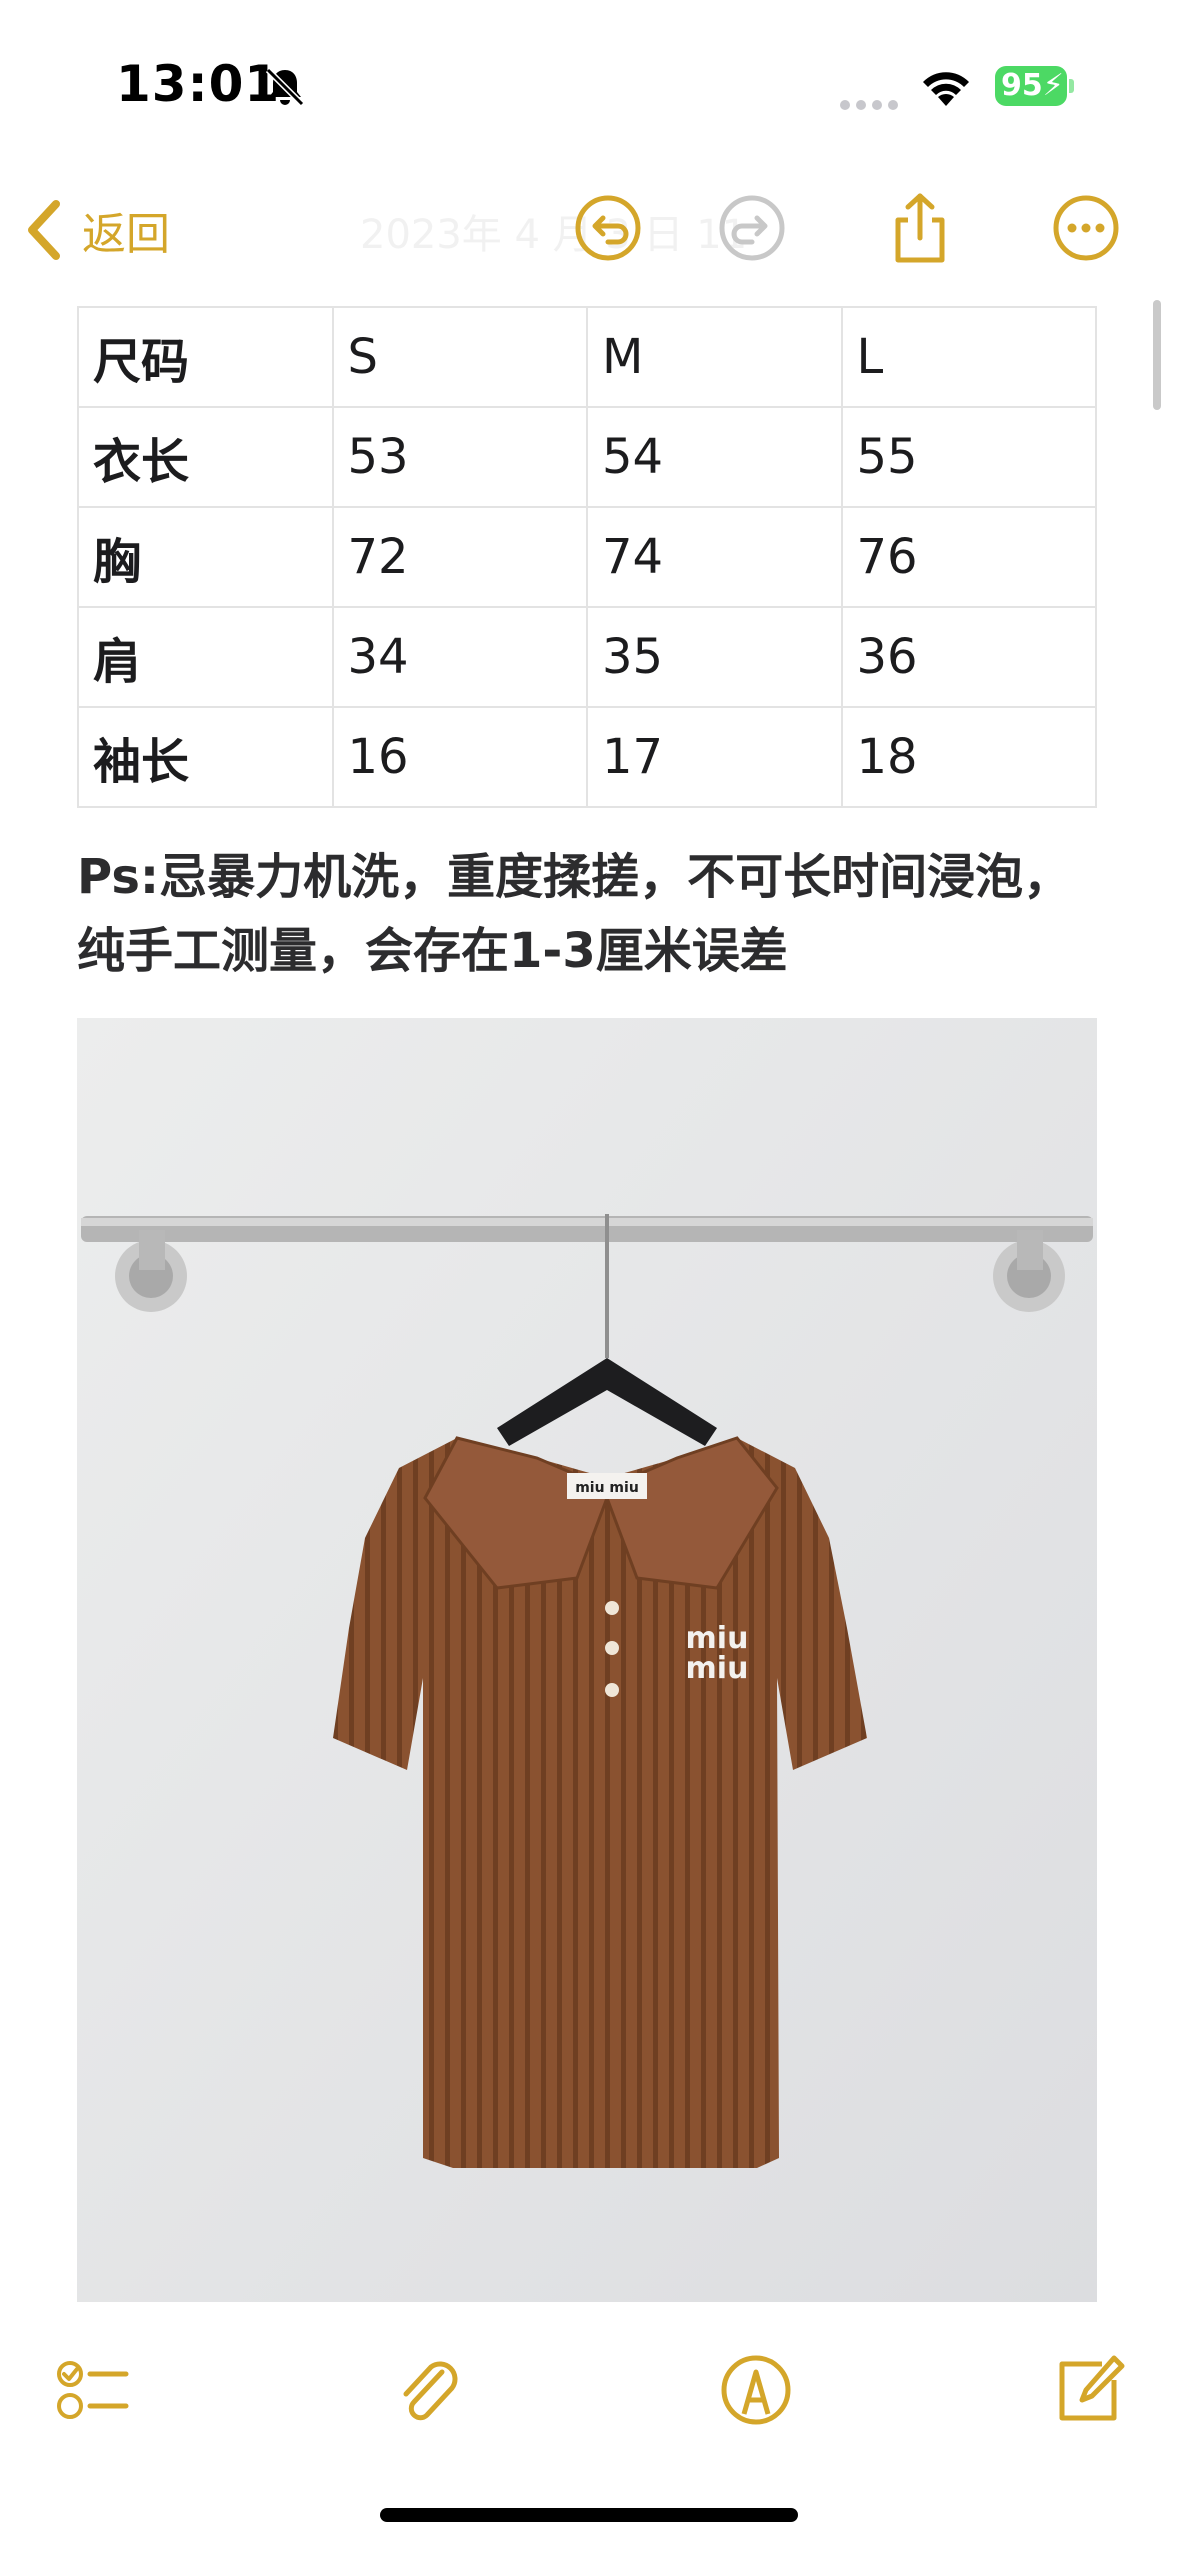 The height and width of the screenshot is (2556, 1179). What do you see at coordinates (920, 228) in the screenshot?
I see `share-icon` at bounding box center [920, 228].